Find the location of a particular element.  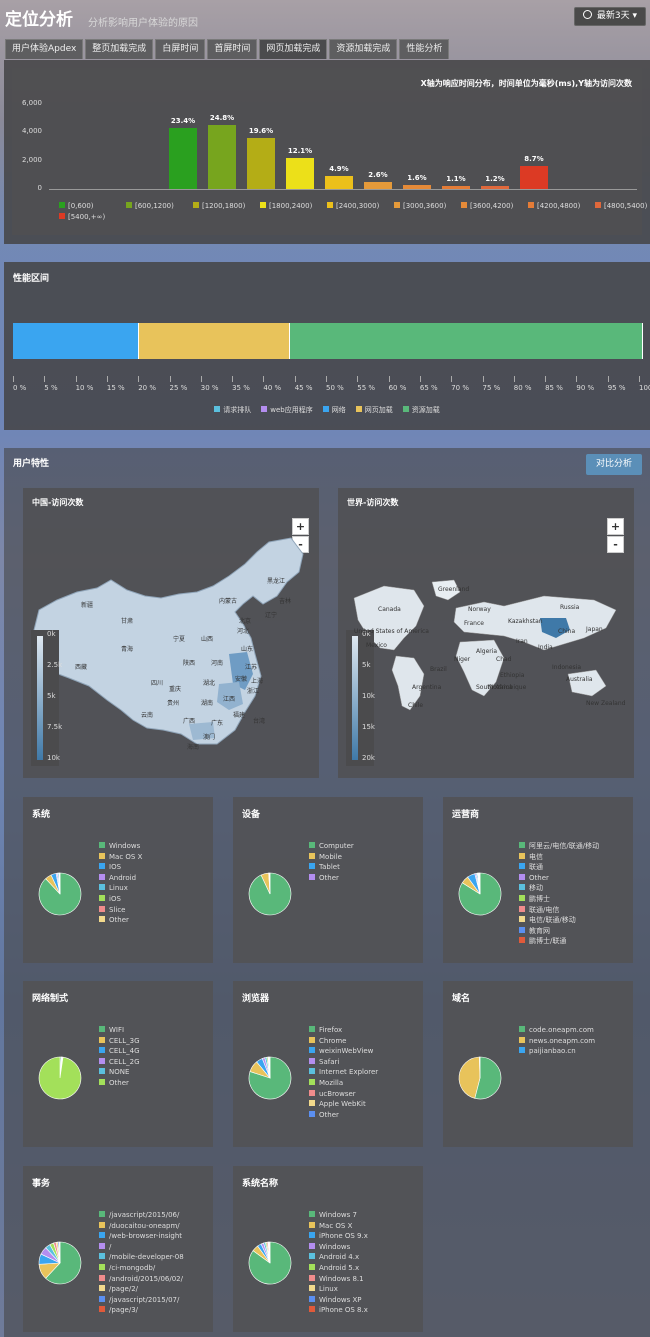

legend-item: /mobile-developer-08 is located at coordinates (141, 1257).